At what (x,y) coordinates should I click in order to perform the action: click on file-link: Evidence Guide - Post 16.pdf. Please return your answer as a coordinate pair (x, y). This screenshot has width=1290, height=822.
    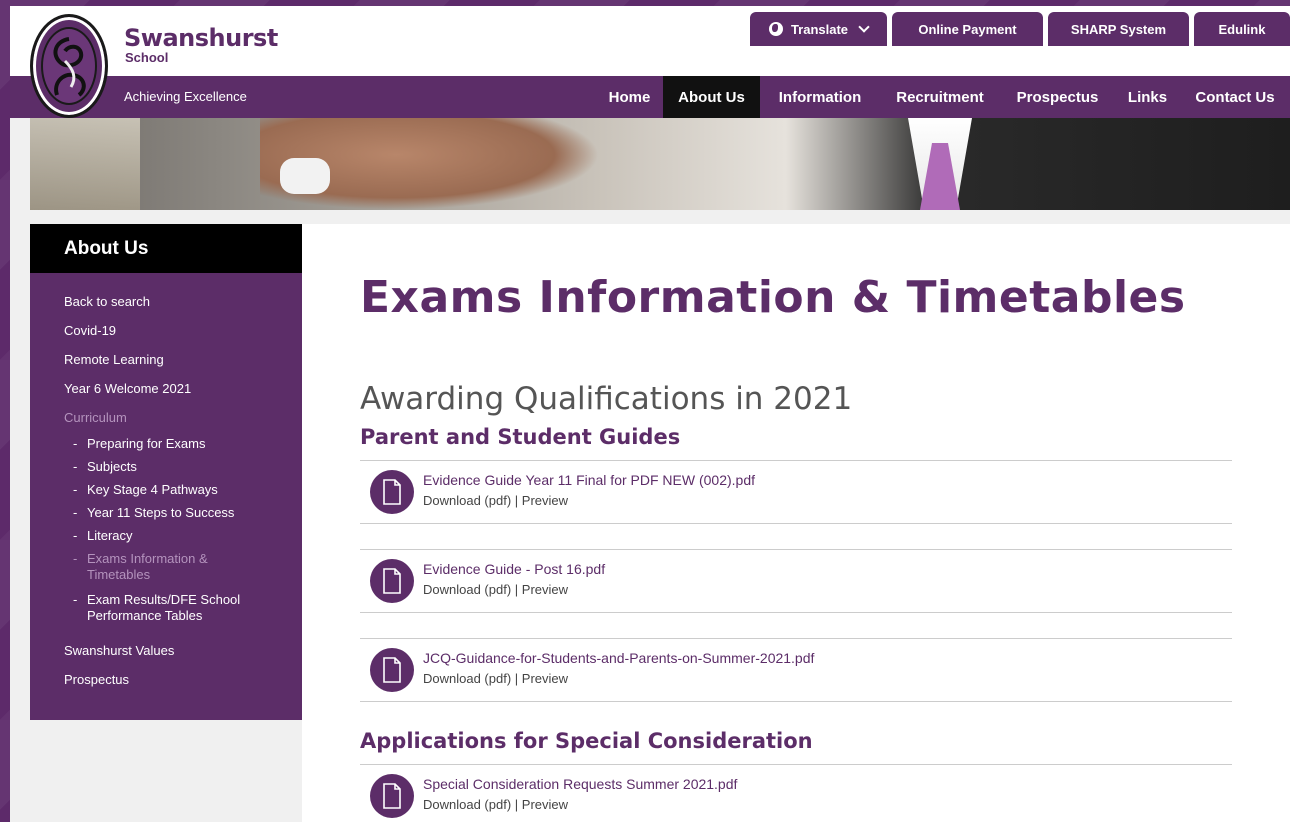
    Looking at the image, I should click on (514, 569).